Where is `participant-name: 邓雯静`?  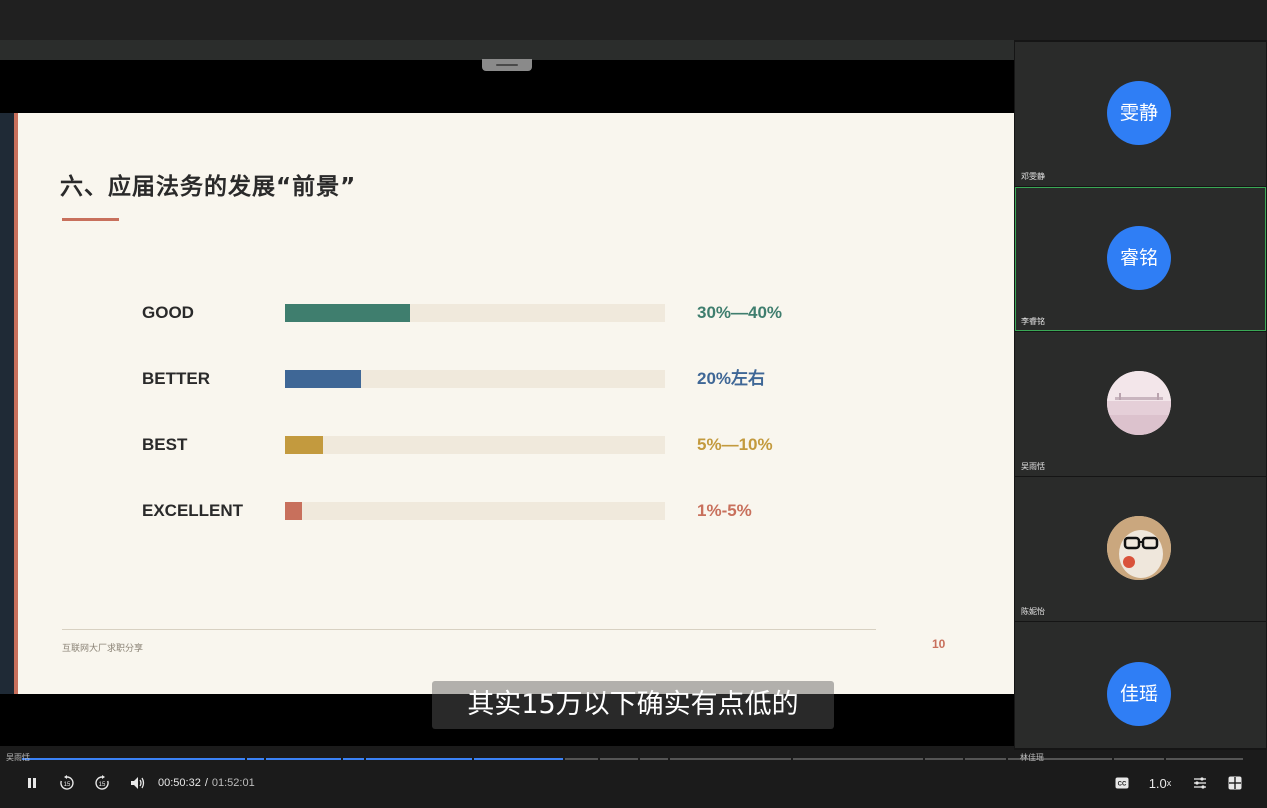 participant-name: 邓雯静 is located at coordinates (1033, 176).